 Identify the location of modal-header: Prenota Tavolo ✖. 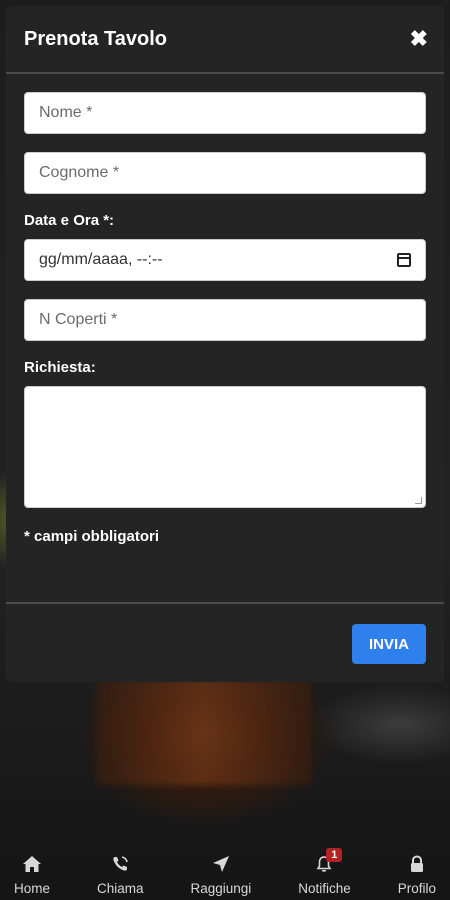
(225, 40).